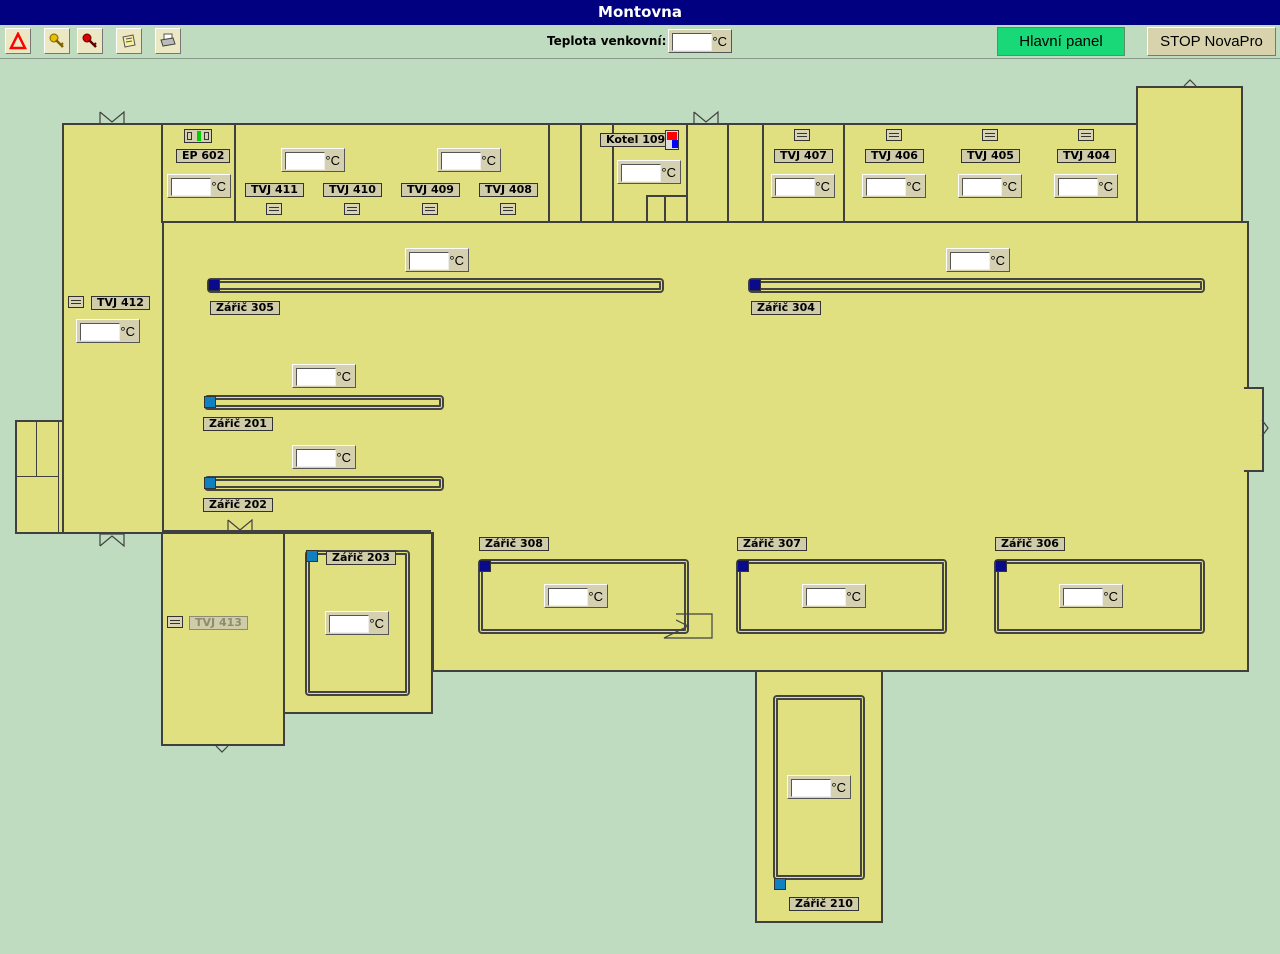 The image size is (1280, 954). I want to click on zaric202-tube, so click(324, 483).